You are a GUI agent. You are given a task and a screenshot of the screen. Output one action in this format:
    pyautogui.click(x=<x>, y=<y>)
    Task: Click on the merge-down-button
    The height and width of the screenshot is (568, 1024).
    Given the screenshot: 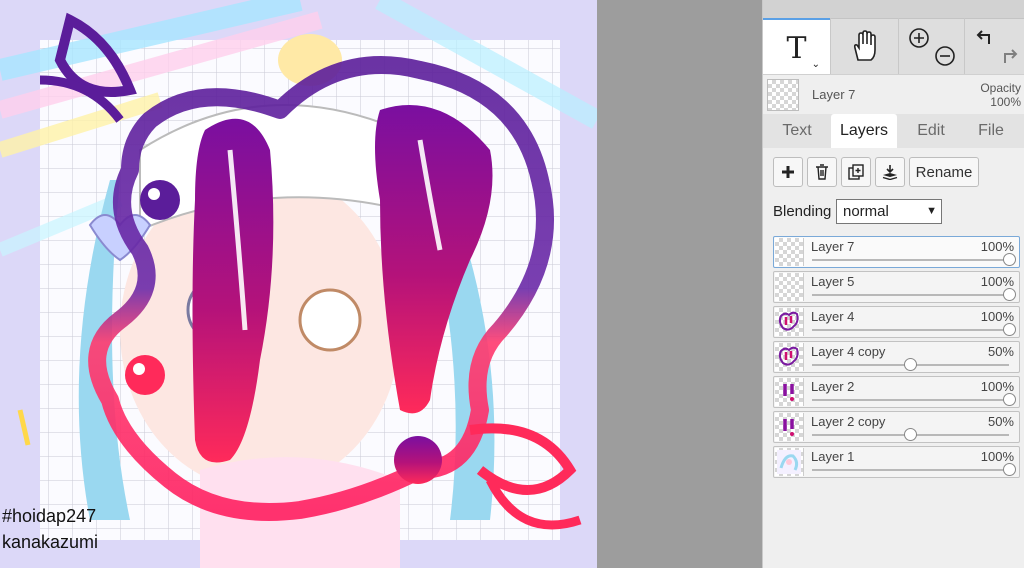 What is the action you would take?
    pyautogui.click(x=890, y=172)
    